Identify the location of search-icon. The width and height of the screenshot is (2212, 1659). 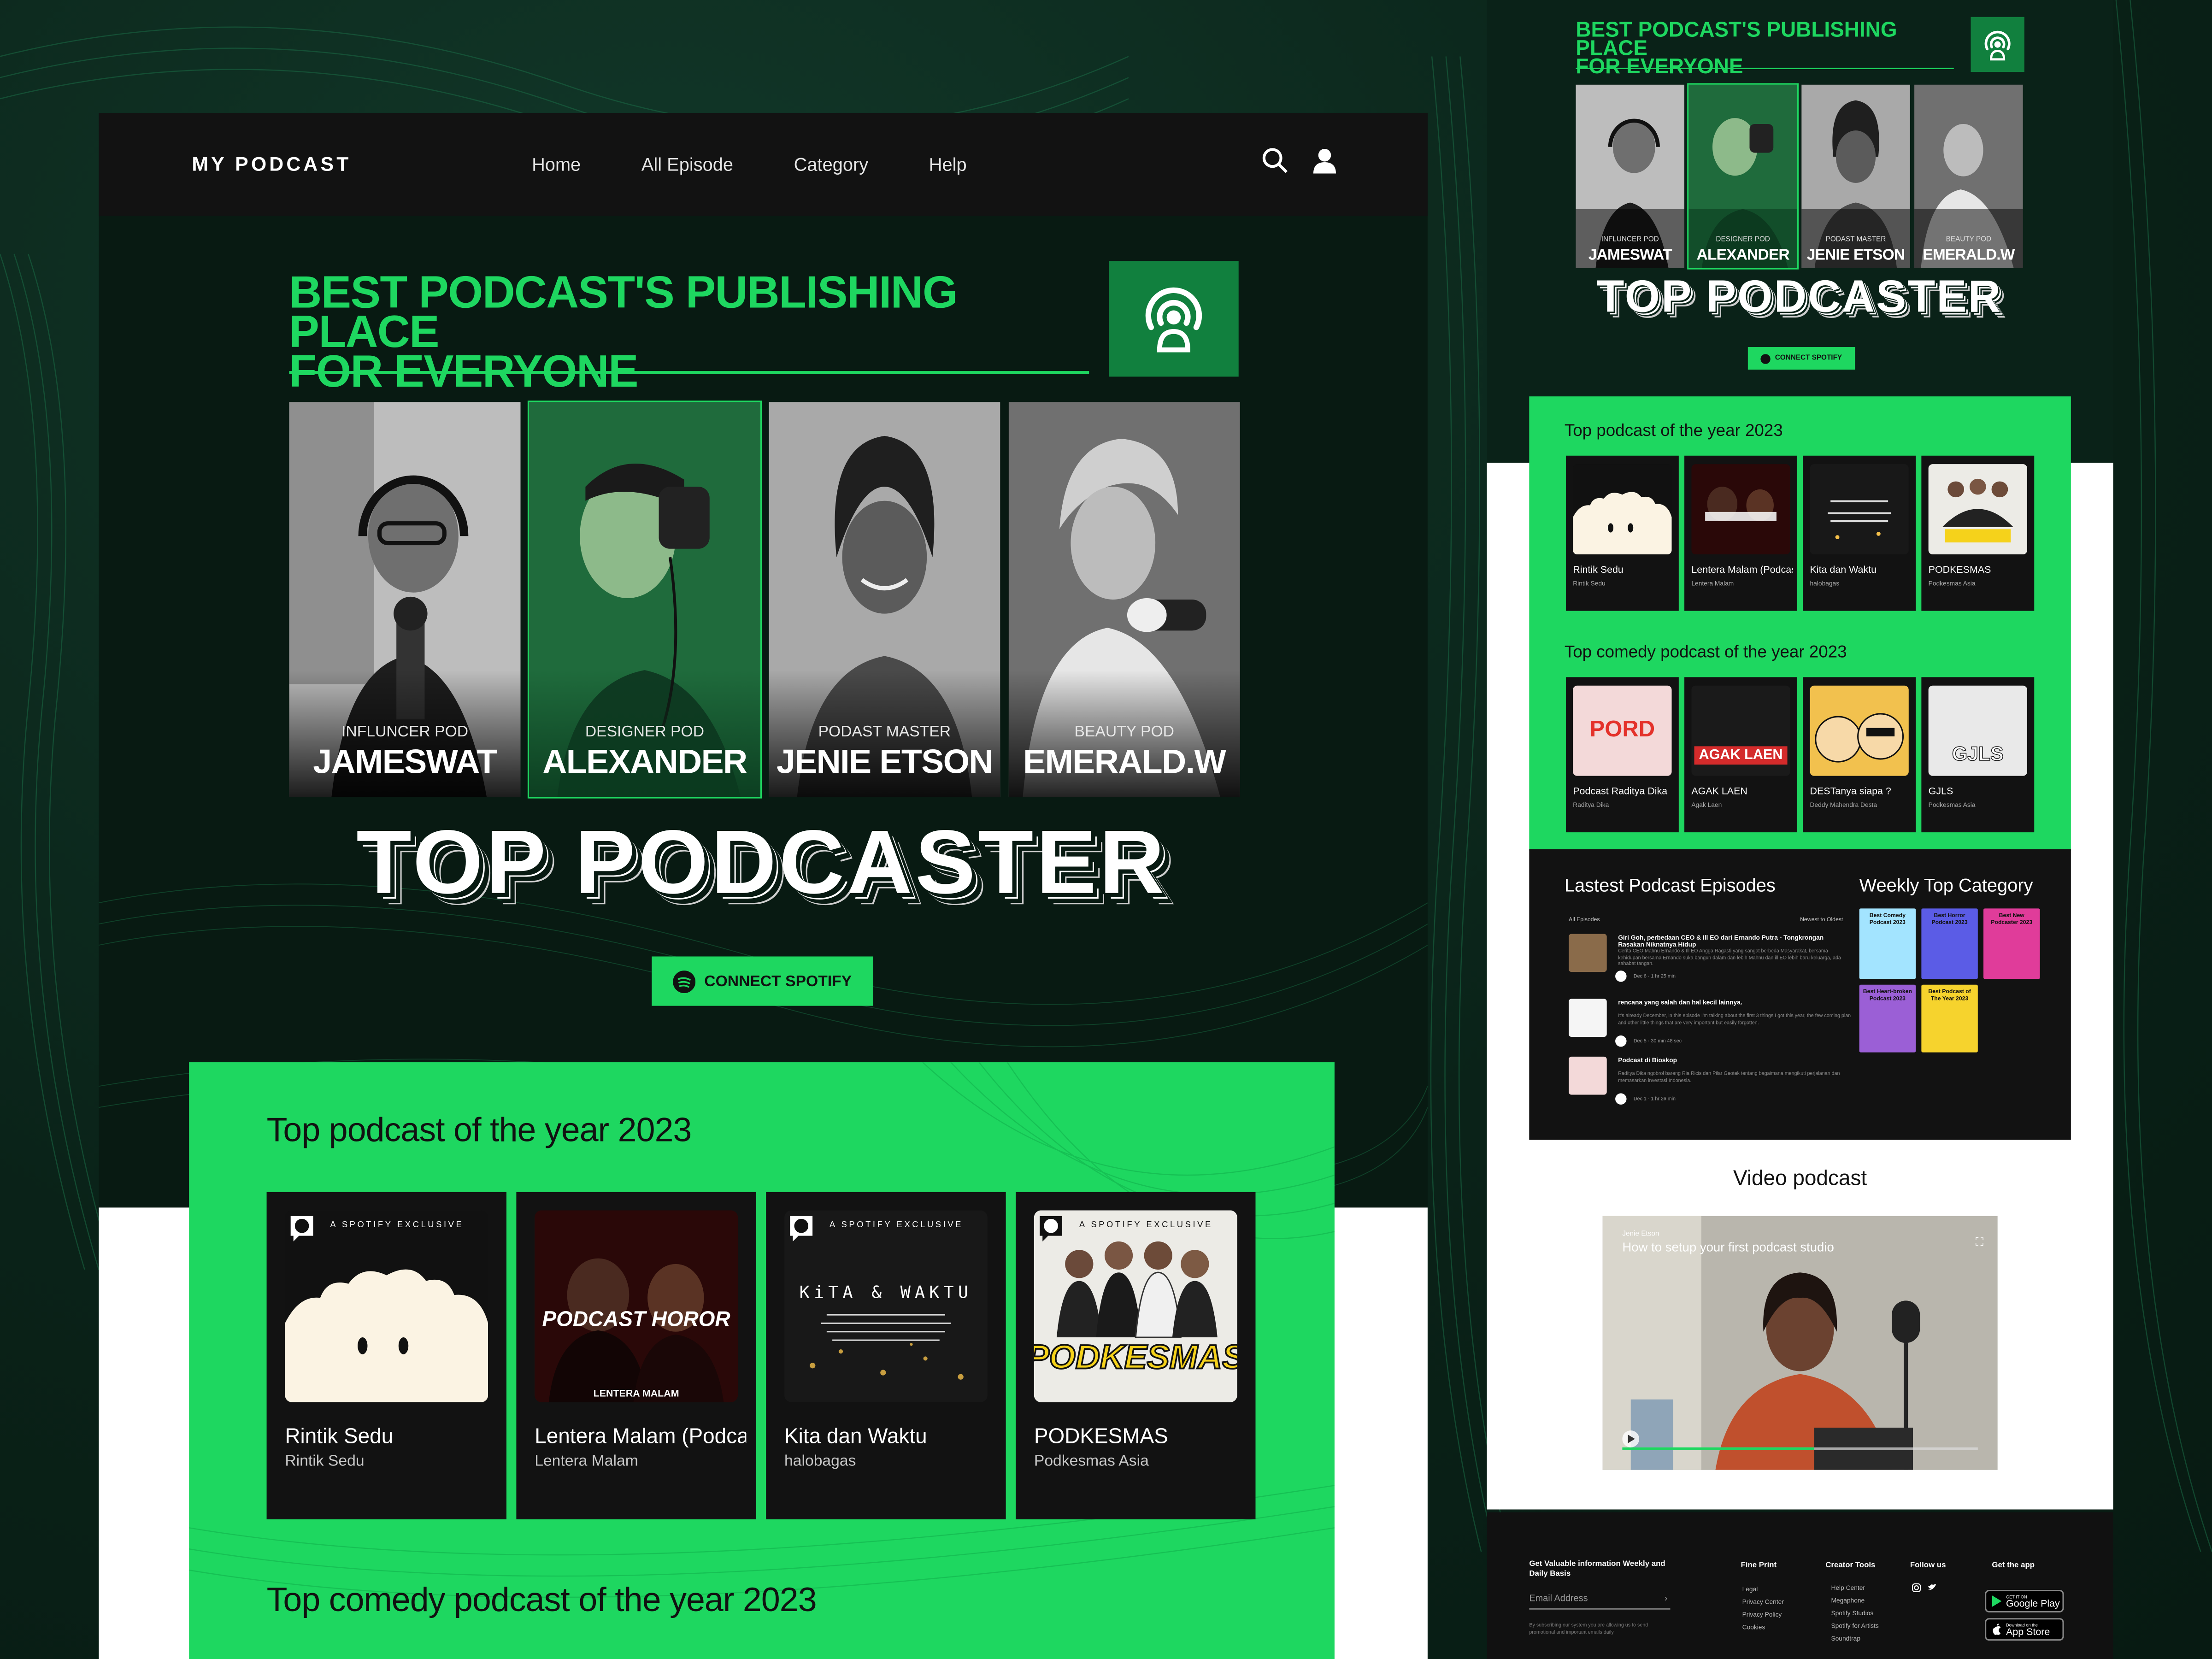
(1275, 161).